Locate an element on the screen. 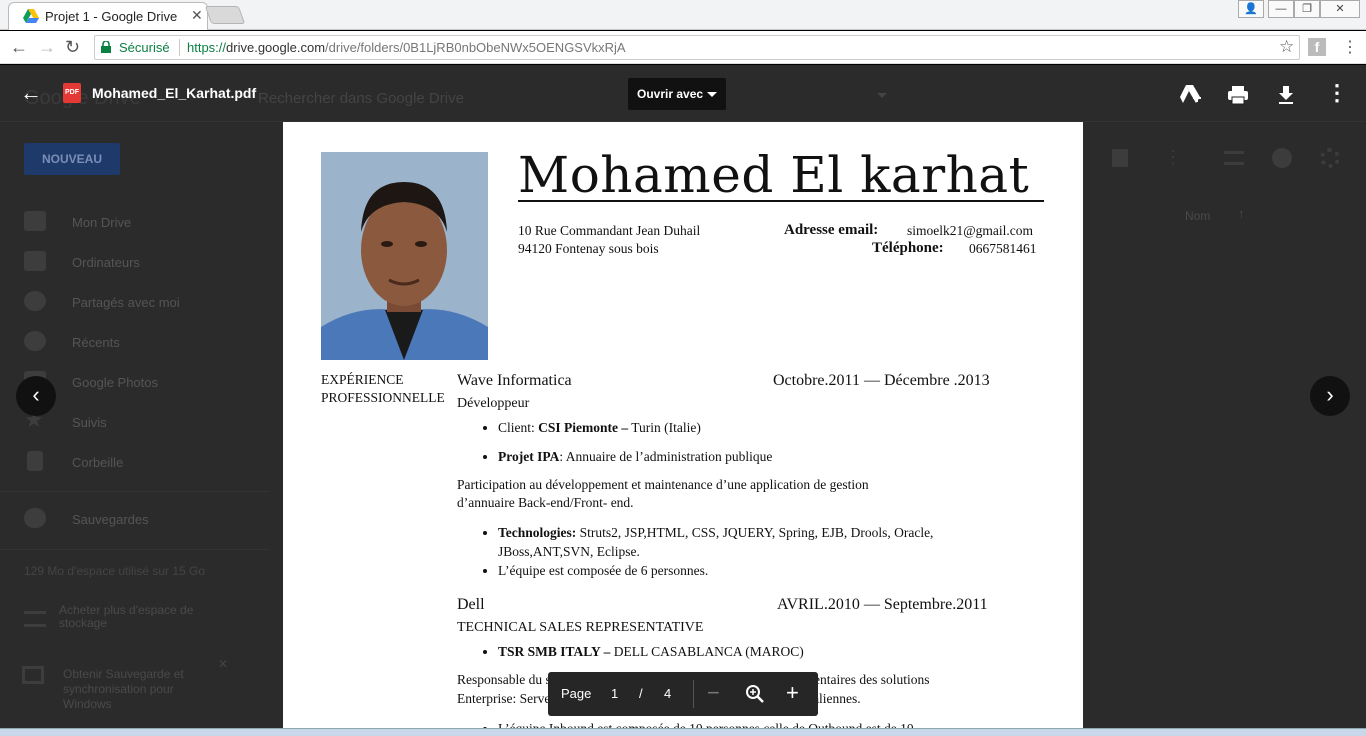 Image resolution: width=1366 pixels, height=736 pixels. list-item: TSR SMB ITALY – DELL CASABLANCA (MAROC) is located at coordinates (651, 651).